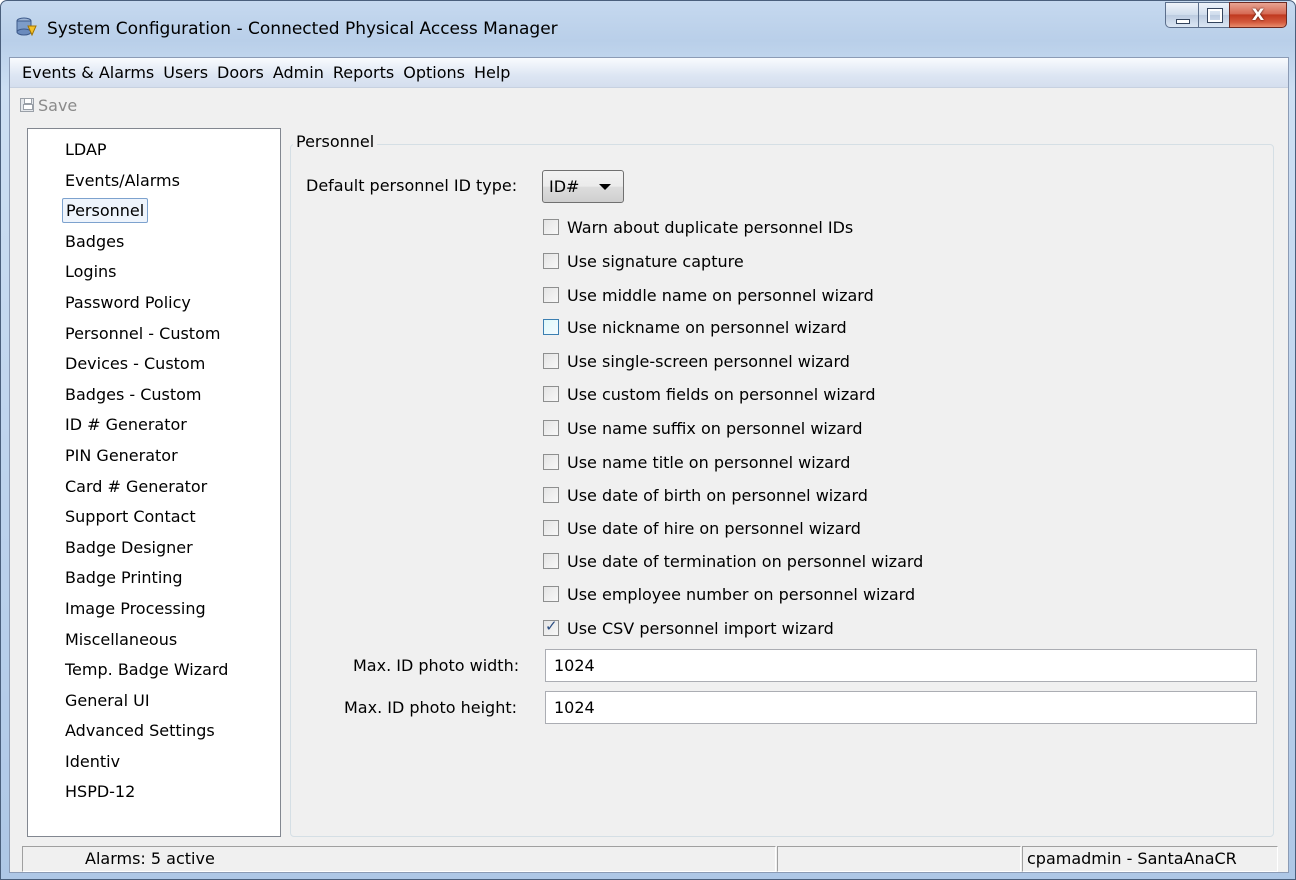 Image resolution: width=1296 pixels, height=880 pixels. I want to click on save-label: Save, so click(58, 105).